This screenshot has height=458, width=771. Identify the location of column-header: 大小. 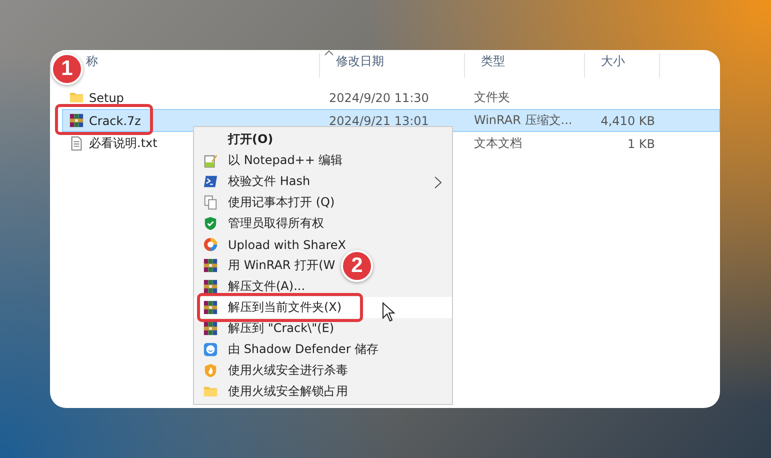
(613, 61).